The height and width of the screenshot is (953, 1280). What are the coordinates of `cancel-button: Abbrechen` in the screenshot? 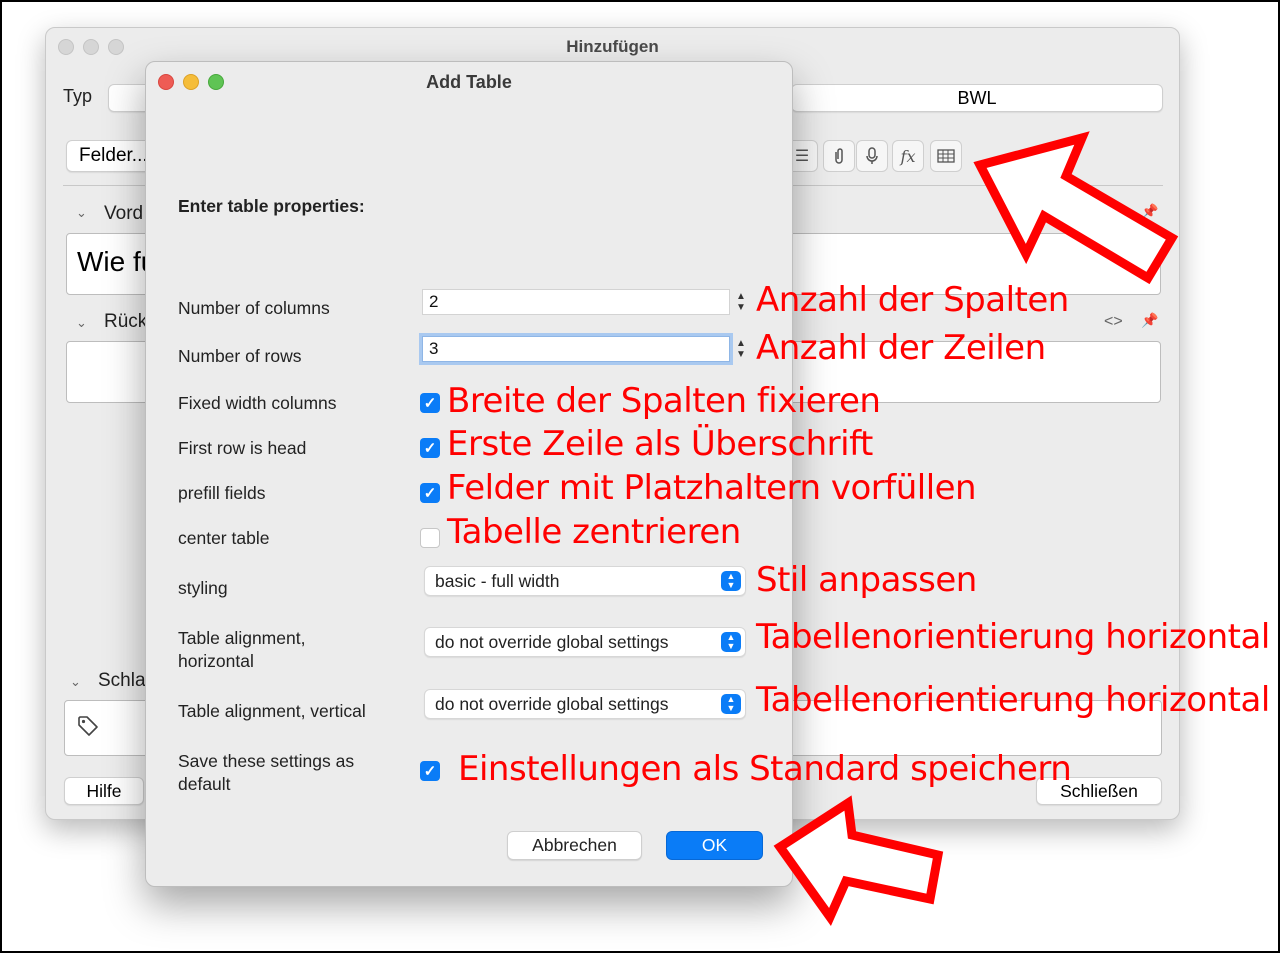 It's located at (574, 845).